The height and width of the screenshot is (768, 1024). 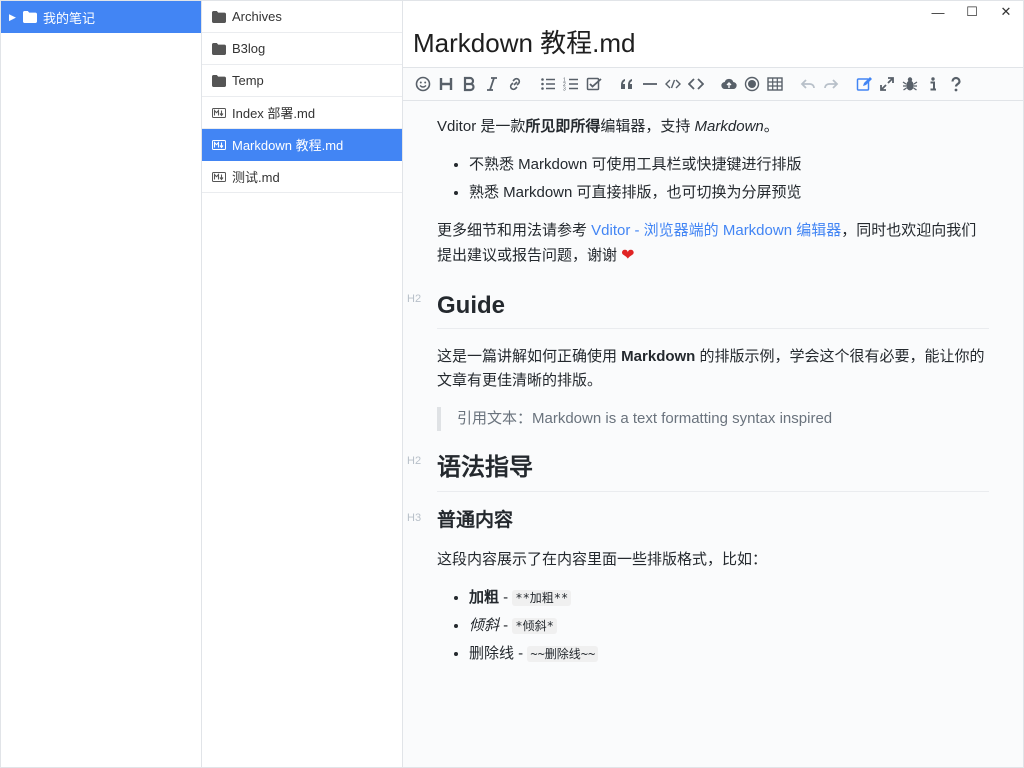 What do you see at coordinates (563, 126) in the screenshot?
I see `intro-bold: 所见即所得` at bounding box center [563, 126].